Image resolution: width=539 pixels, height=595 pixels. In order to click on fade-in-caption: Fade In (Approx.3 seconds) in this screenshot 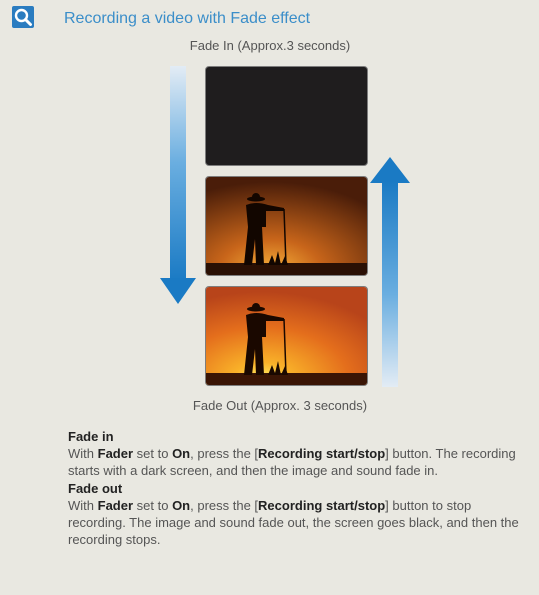, I will do `click(270, 45)`.